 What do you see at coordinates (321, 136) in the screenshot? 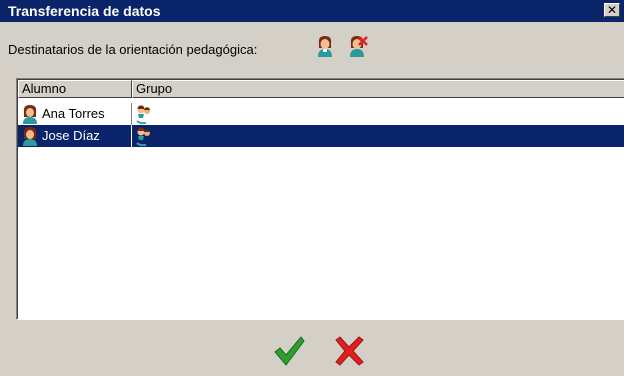
I see `table-row-selected: Jose Díaz` at bounding box center [321, 136].